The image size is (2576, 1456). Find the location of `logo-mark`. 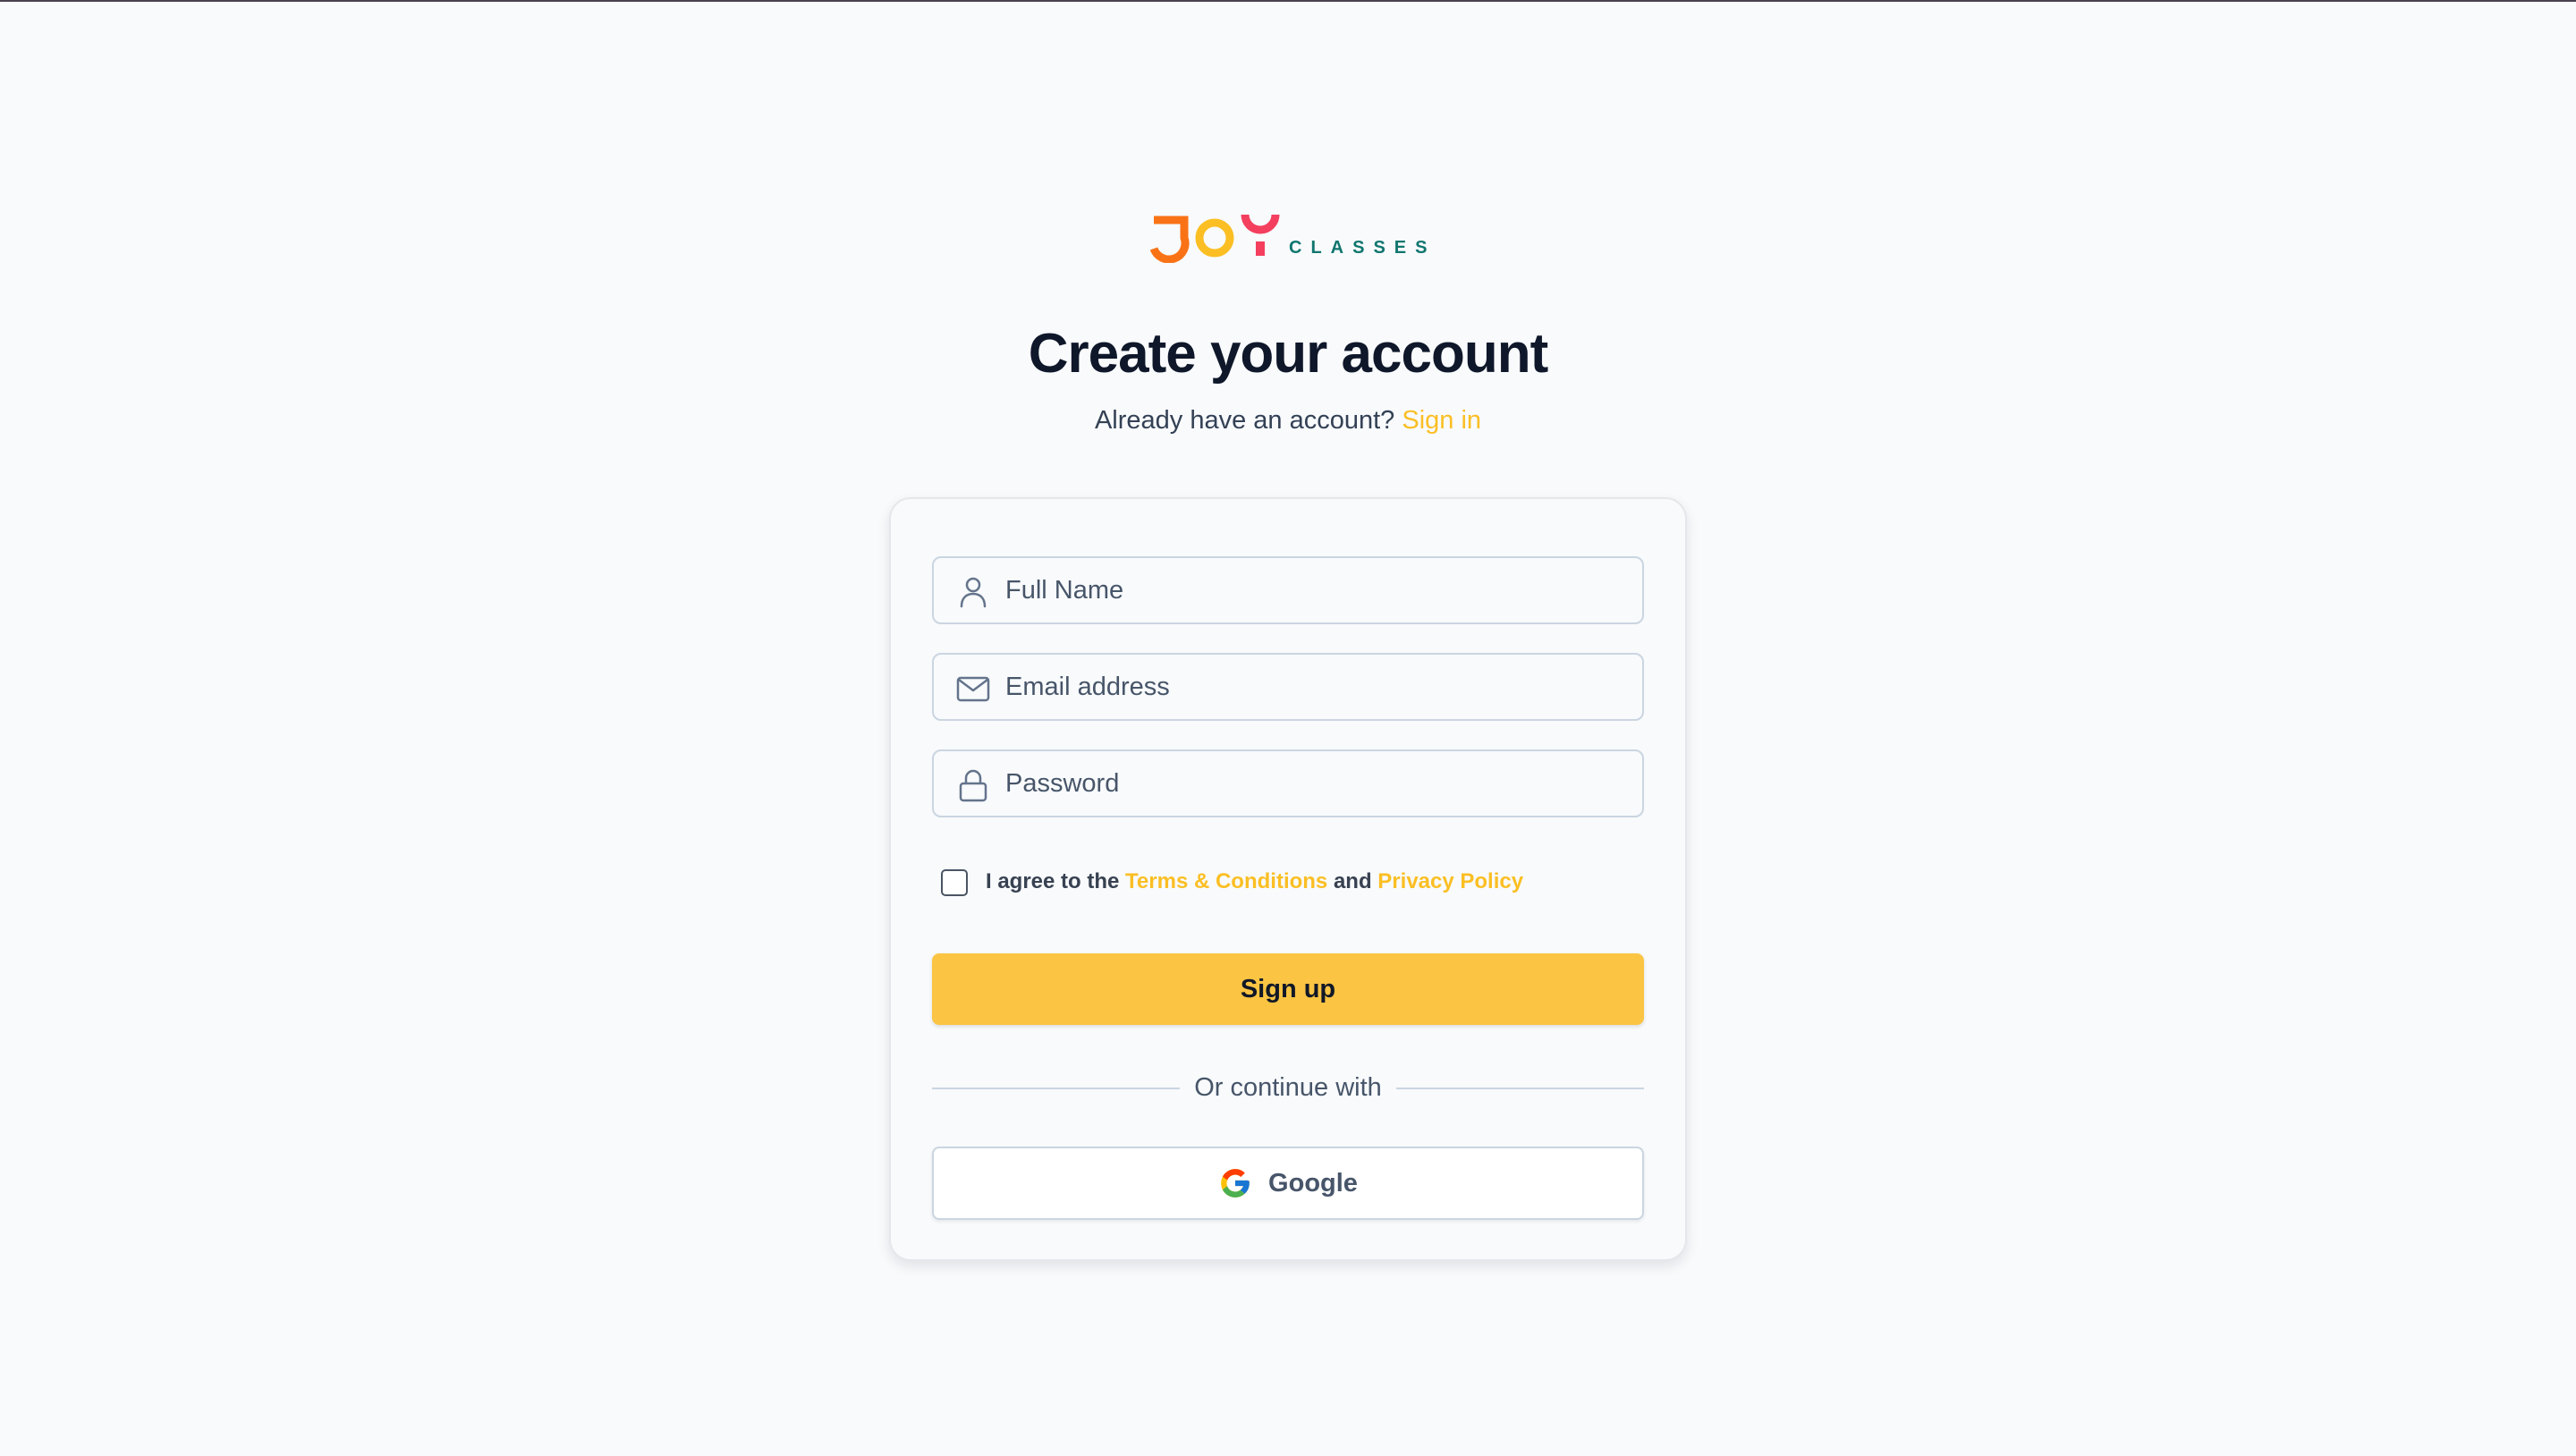

logo-mark is located at coordinates (1214, 239).